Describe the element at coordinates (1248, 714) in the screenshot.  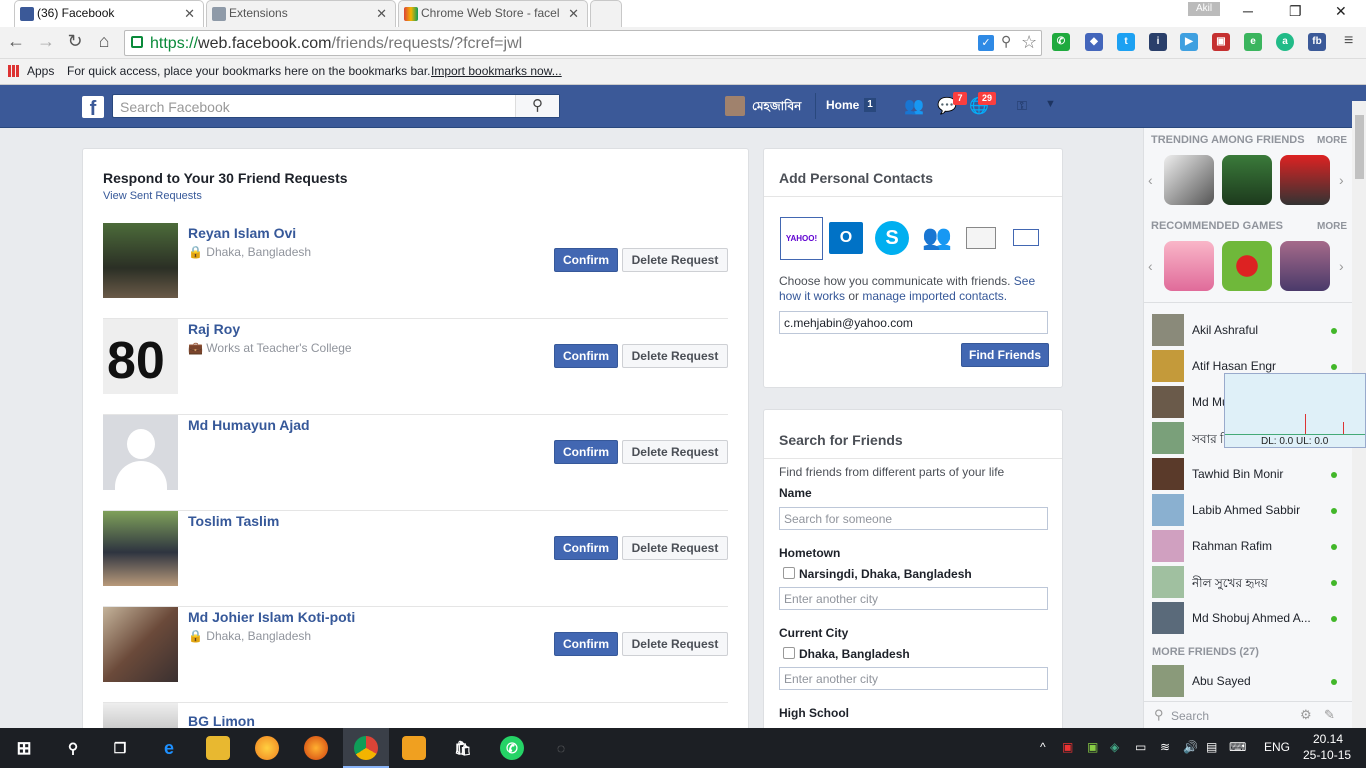
I see `chat-search-bar: ⚲ Search ⚙ ✎` at that location.